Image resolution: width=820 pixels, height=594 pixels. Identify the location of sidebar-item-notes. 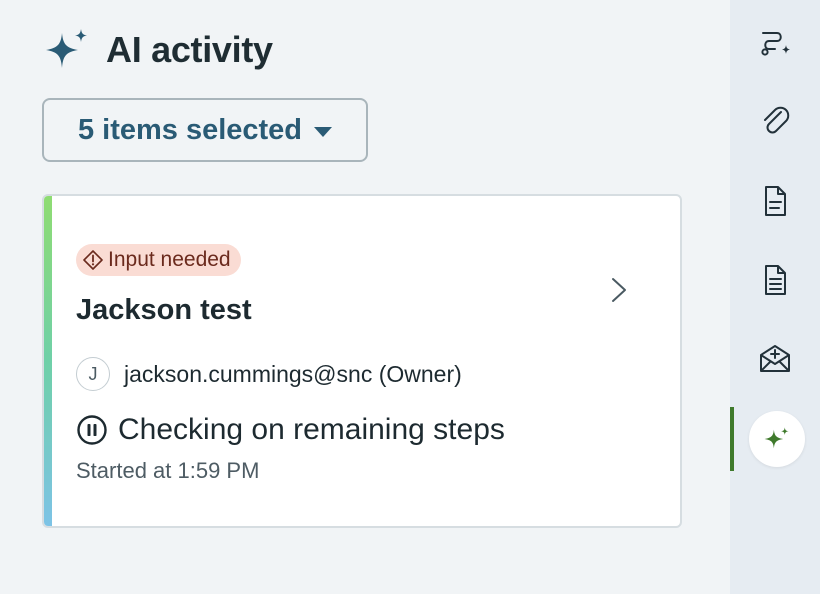
(775, 280).